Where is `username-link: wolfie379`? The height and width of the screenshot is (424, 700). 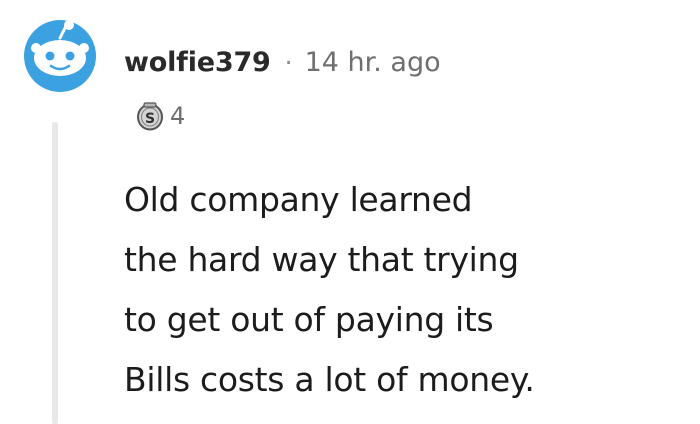
username-link: wolfie379 is located at coordinates (197, 62).